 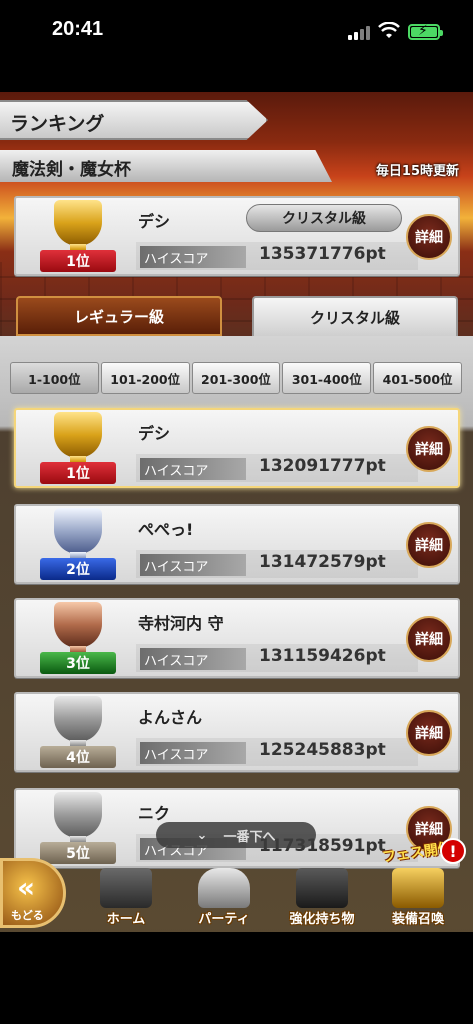 What do you see at coordinates (324, 218) in the screenshot?
I see `class-tag: クリスタル級` at bounding box center [324, 218].